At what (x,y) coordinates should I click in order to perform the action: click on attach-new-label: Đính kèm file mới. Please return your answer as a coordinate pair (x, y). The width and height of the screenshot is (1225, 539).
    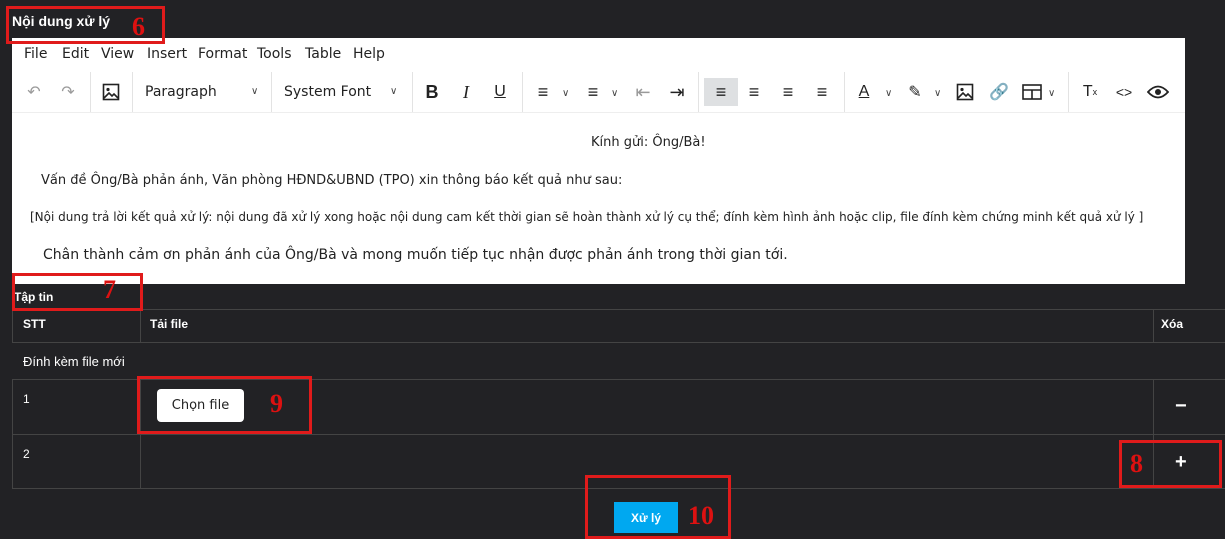
    Looking at the image, I should click on (74, 361).